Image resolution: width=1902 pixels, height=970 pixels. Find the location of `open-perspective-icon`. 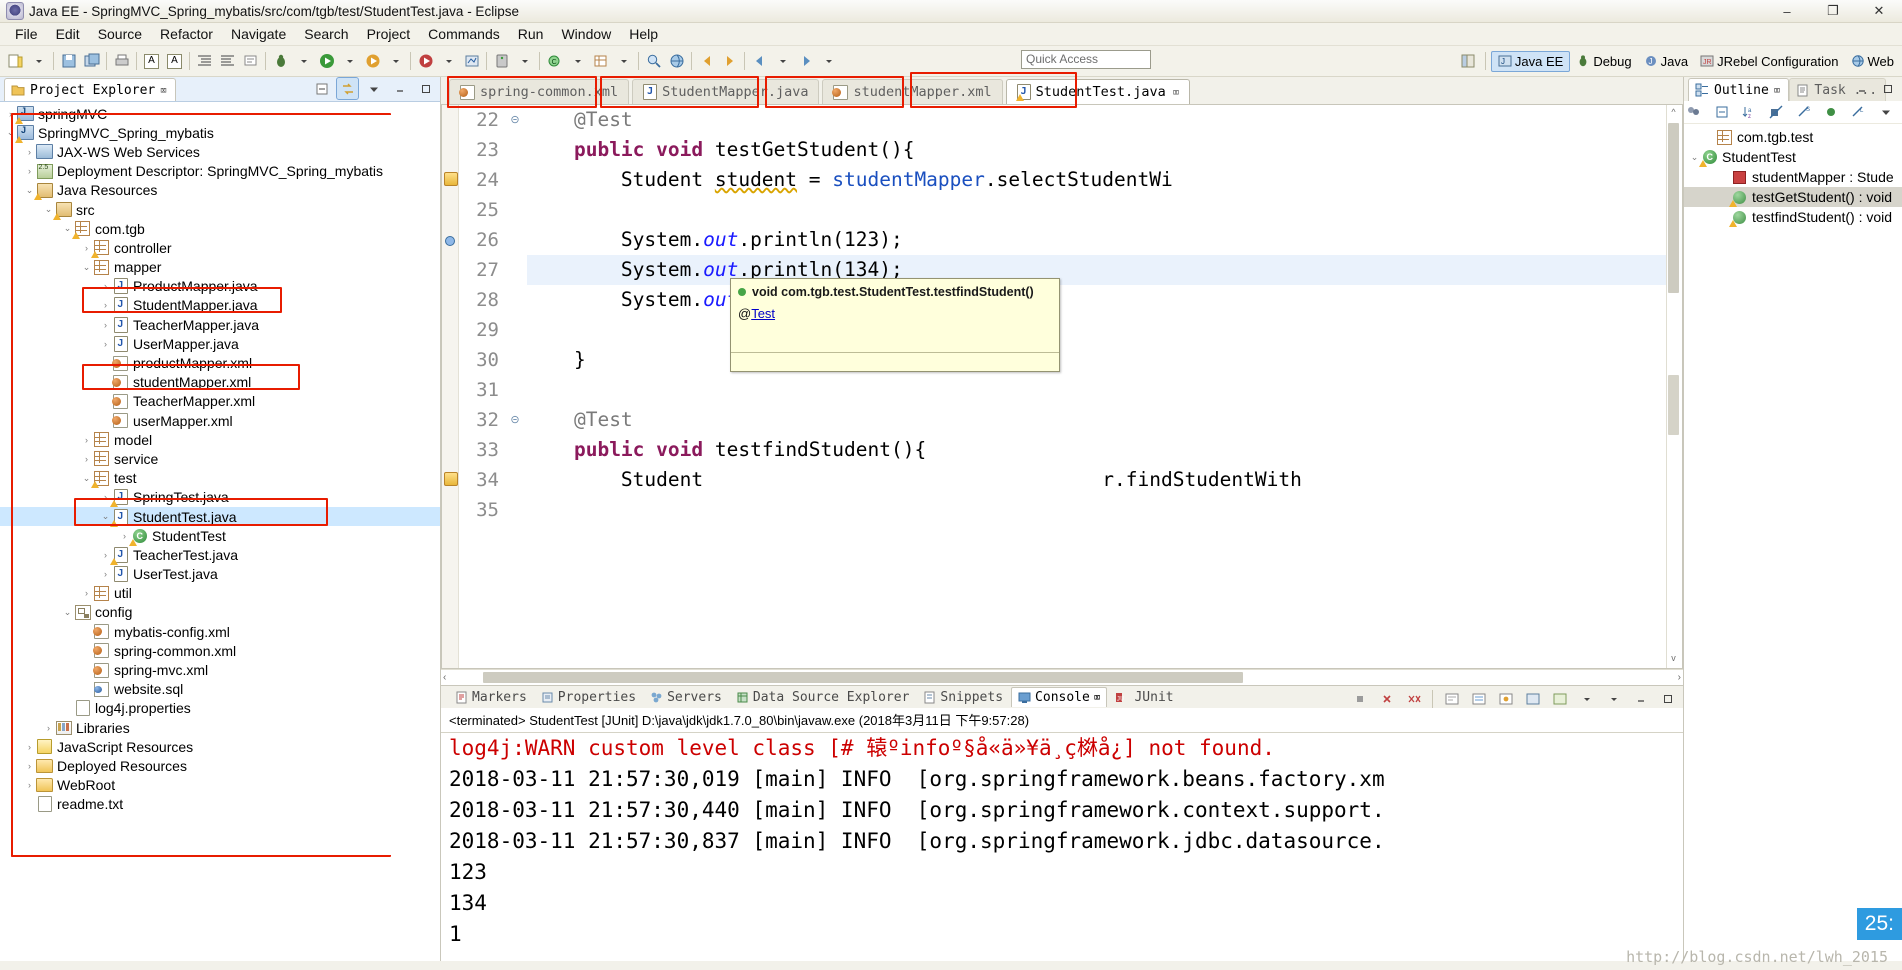

open-perspective-icon is located at coordinates (1468, 61).